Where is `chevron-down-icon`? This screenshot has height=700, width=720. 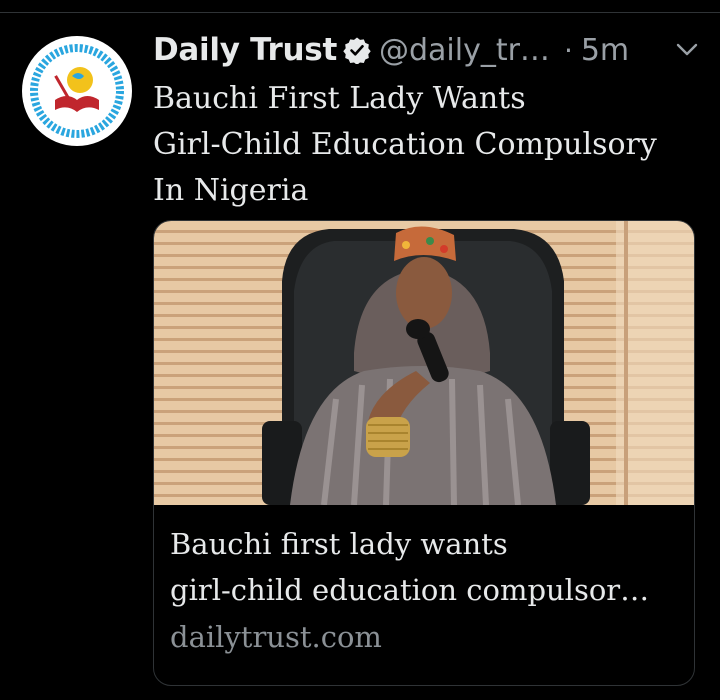
chevron-down-icon is located at coordinates (687, 50).